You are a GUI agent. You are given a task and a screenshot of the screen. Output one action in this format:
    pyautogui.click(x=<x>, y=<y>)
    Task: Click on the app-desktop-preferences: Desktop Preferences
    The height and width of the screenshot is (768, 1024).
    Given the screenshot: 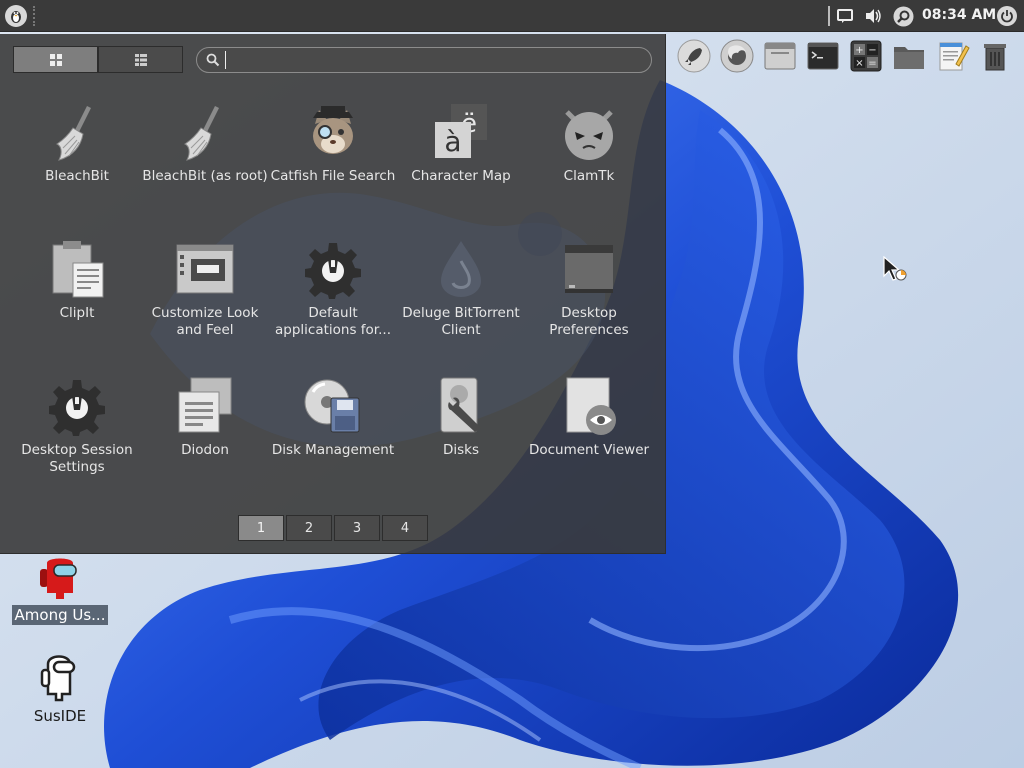 What is the action you would take?
    pyautogui.click(x=589, y=304)
    